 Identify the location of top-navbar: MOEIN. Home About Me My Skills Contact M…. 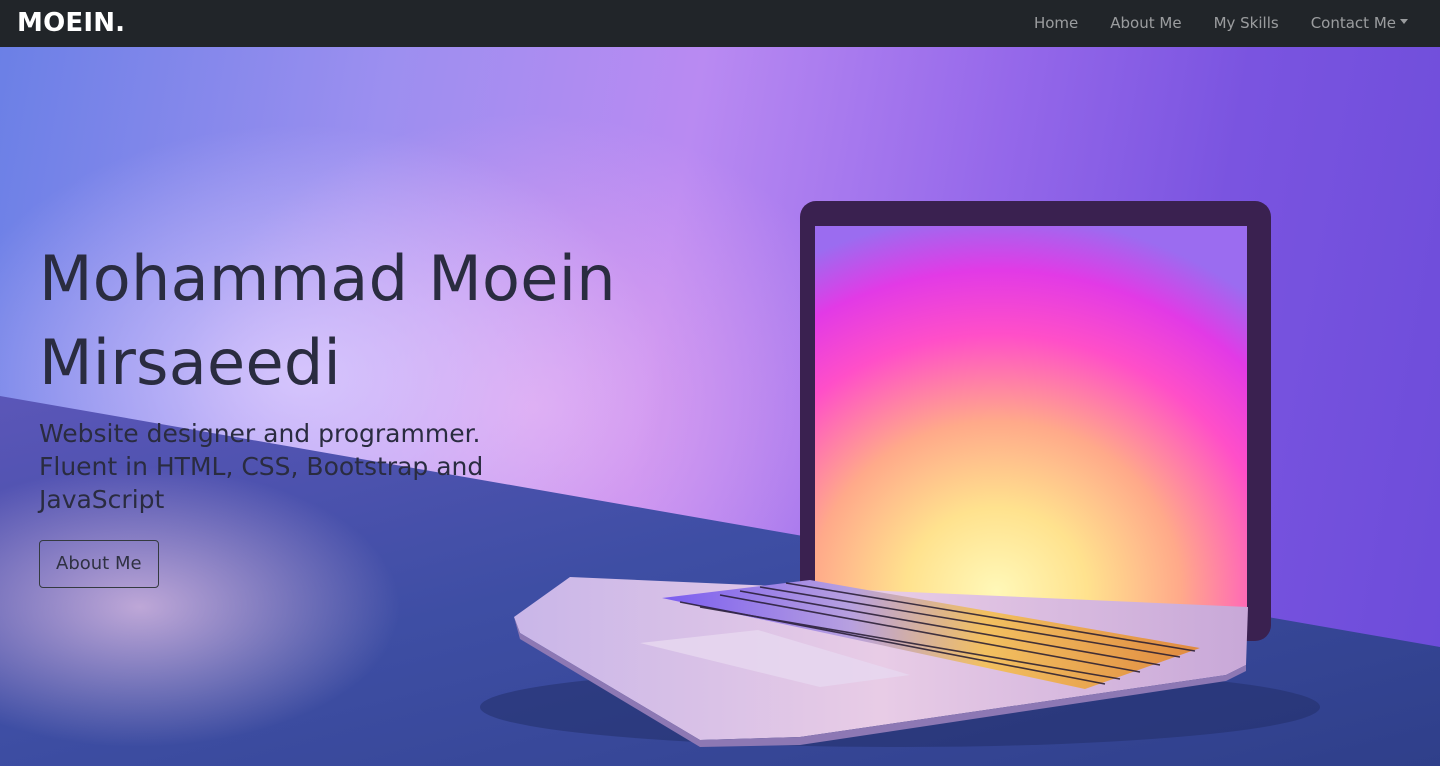
(720, 23).